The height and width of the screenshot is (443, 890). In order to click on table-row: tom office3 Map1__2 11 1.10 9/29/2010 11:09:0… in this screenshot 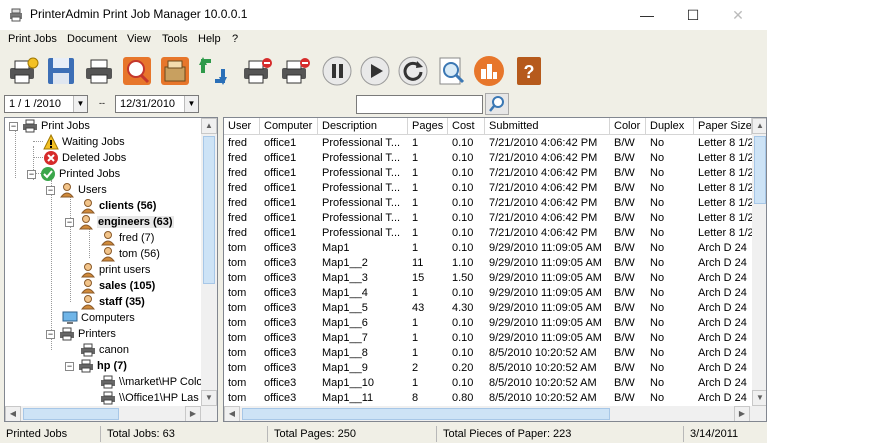, I will do `click(488, 263)`.